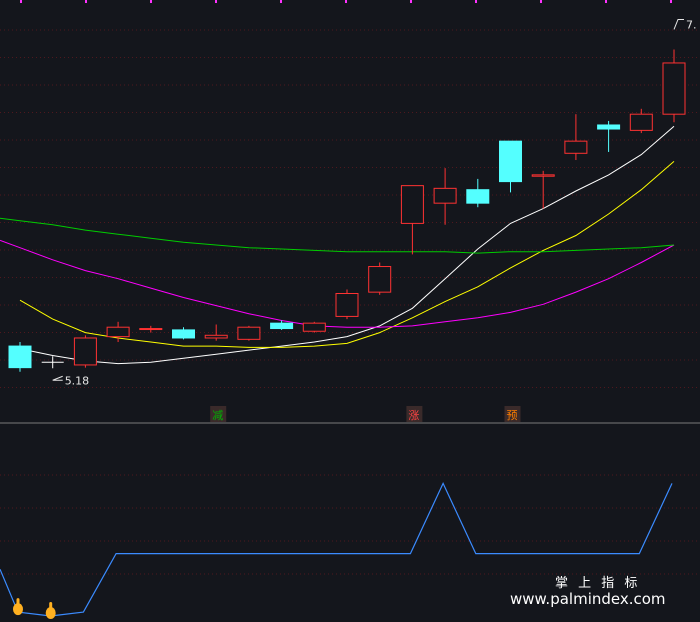 The width and height of the screenshot is (700, 622). I want to click on signal-badges: 减涨预, so click(365, 414).